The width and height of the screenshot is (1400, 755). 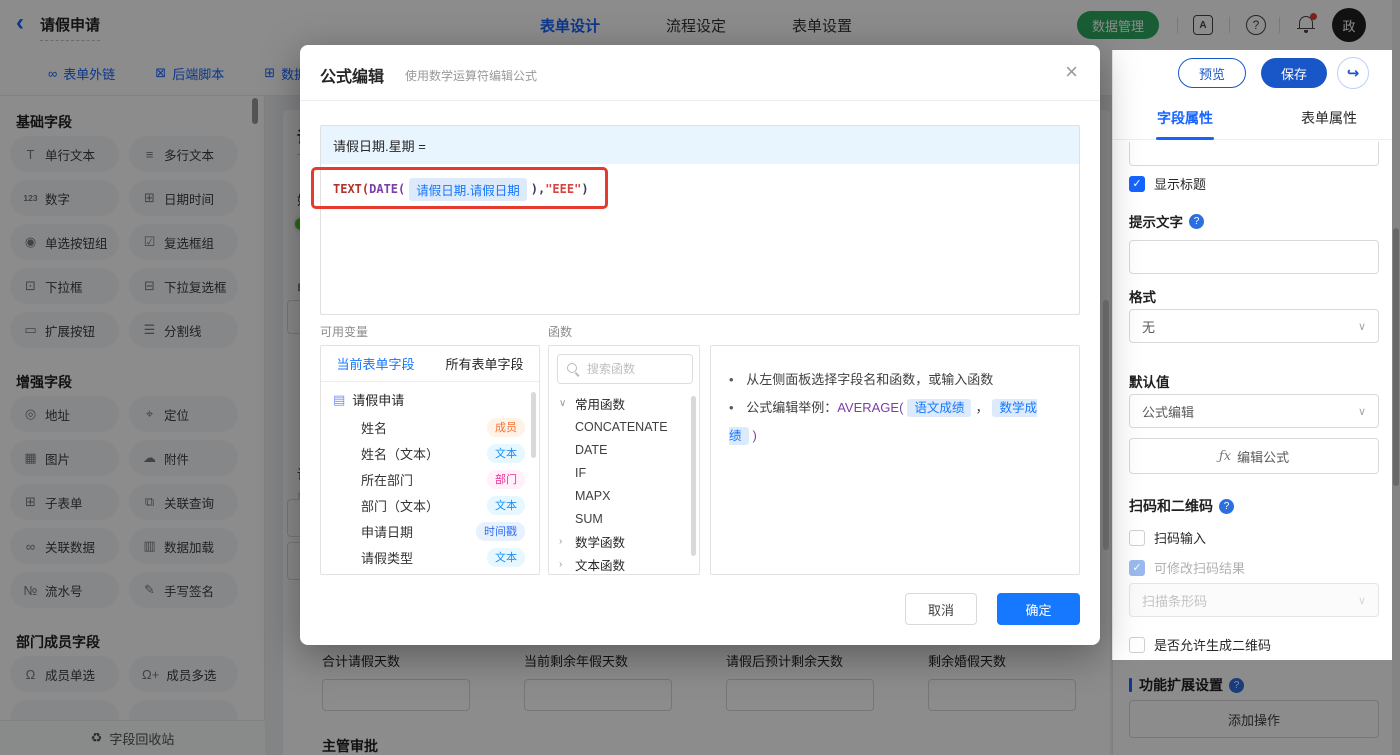 What do you see at coordinates (1254, 456) in the screenshot?
I see `edit-formula-button: ƒx 编辑公式` at bounding box center [1254, 456].